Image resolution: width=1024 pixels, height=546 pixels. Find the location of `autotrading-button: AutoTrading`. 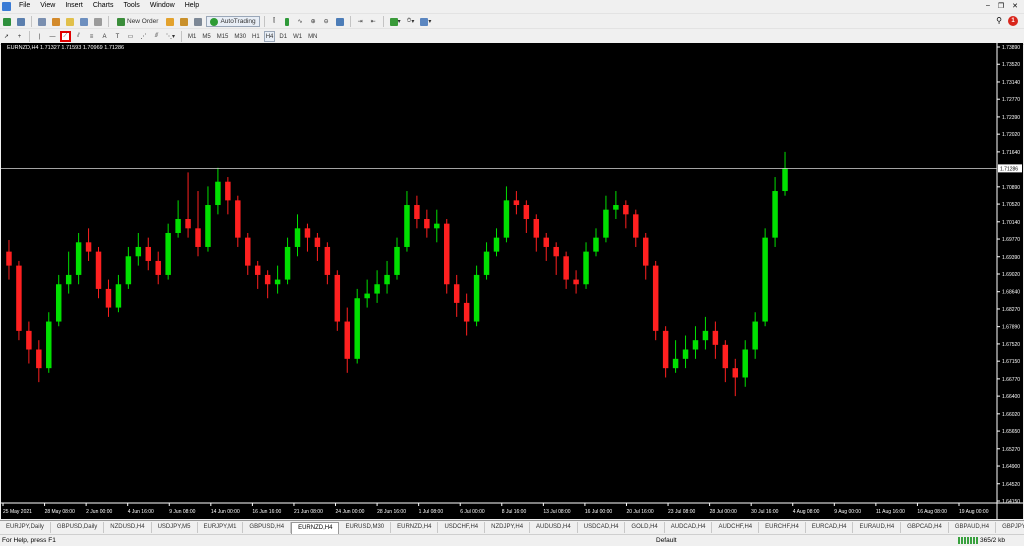

autotrading-button: AutoTrading is located at coordinates (233, 21).